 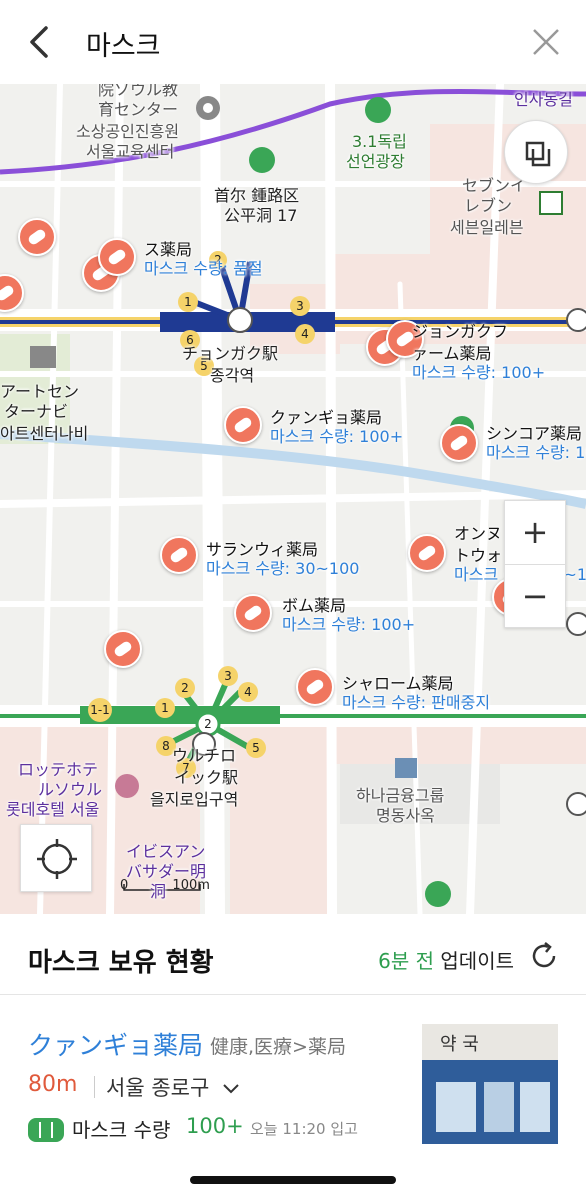 What do you see at coordinates (490, 1084) in the screenshot?
I see `store-photo: 약 국` at bounding box center [490, 1084].